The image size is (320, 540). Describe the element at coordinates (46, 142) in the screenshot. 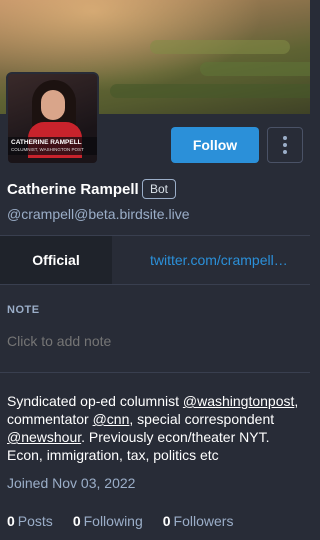

I see `avatar-caption-name: CATHERINE RAMPELL` at that location.